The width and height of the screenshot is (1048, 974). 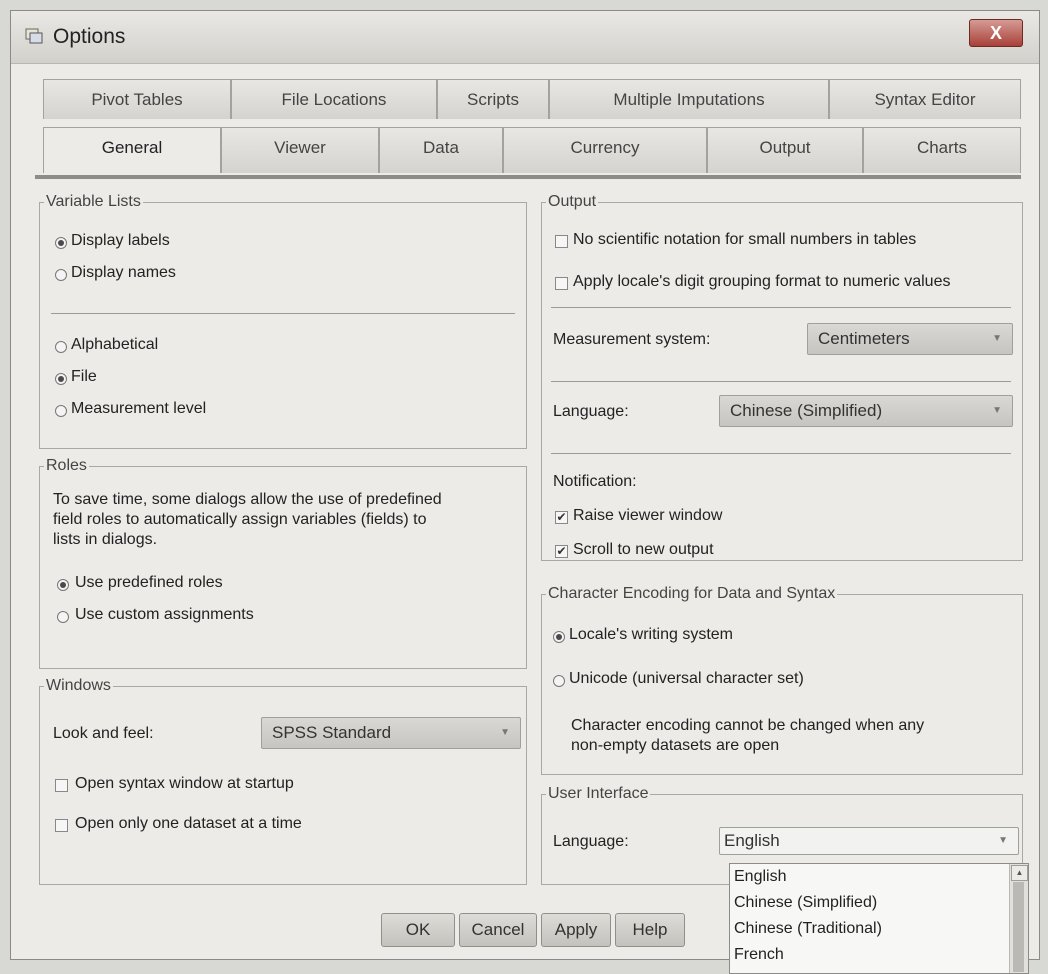 What do you see at coordinates (300, 150) in the screenshot?
I see `tab-viewer: Viewer` at bounding box center [300, 150].